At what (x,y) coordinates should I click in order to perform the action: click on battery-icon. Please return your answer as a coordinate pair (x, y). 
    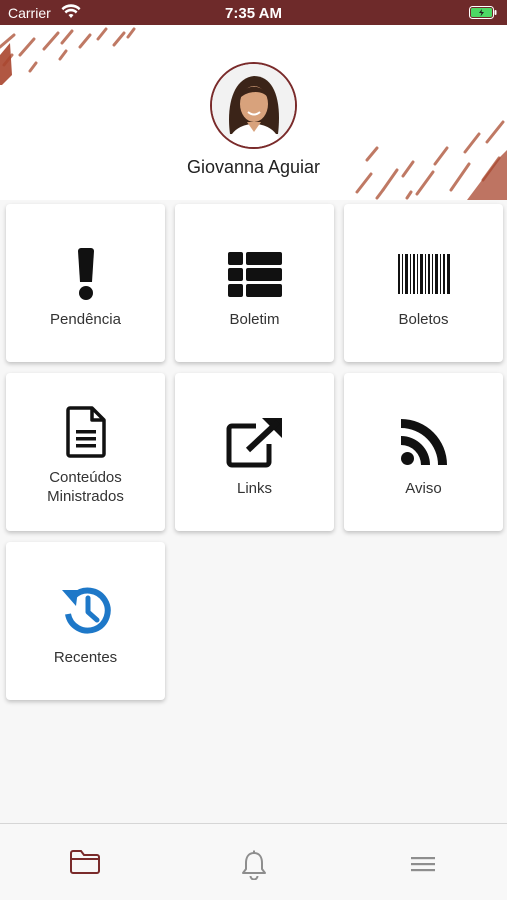
    Looking at the image, I should click on (483, 15).